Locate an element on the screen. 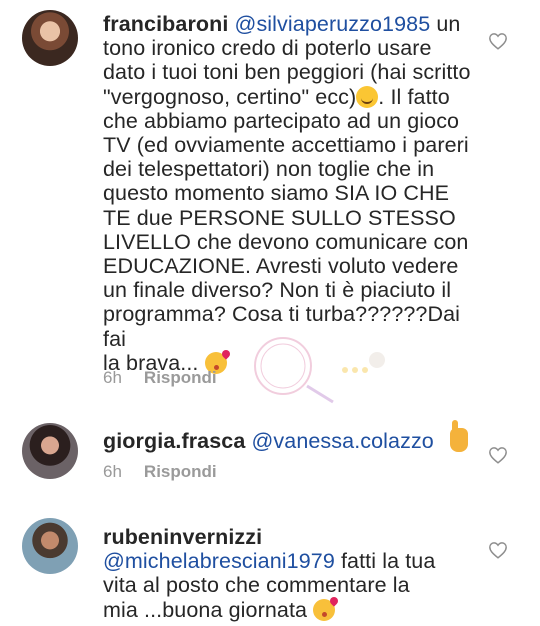 This screenshot has width=540, height=626. comment-text-line: un finale diverso? Non ti è piaciuto il is located at coordinates (277, 290).